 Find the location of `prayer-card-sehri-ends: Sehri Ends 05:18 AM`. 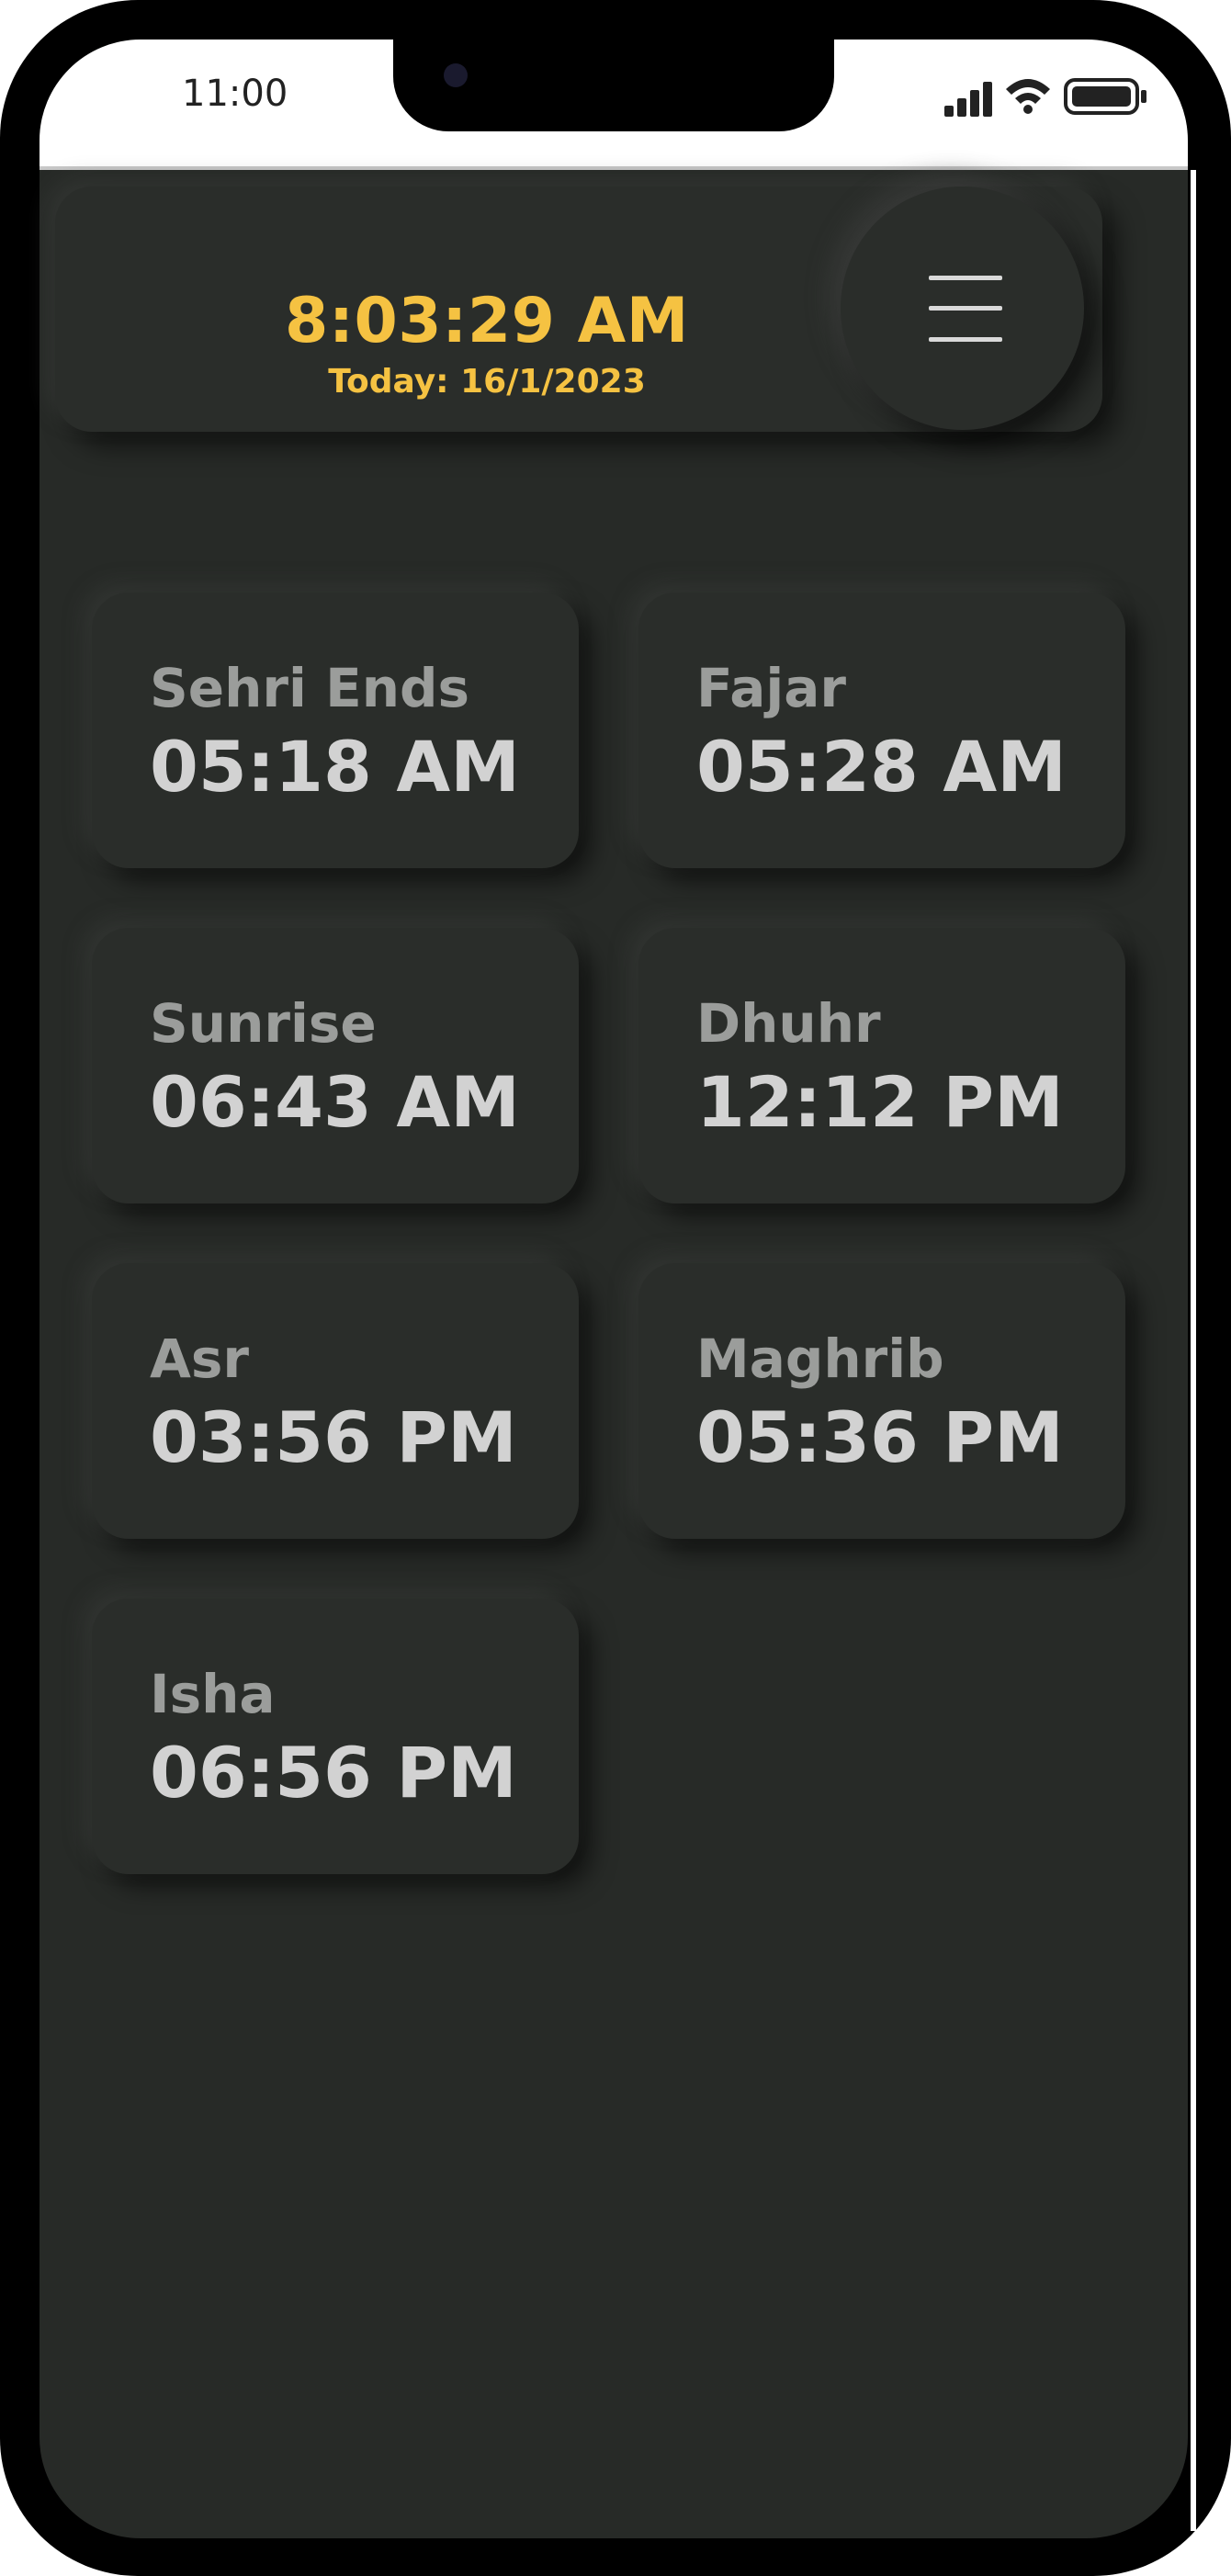

prayer-card-sehri-ends: Sehri Ends 05:18 AM is located at coordinates (335, 730).